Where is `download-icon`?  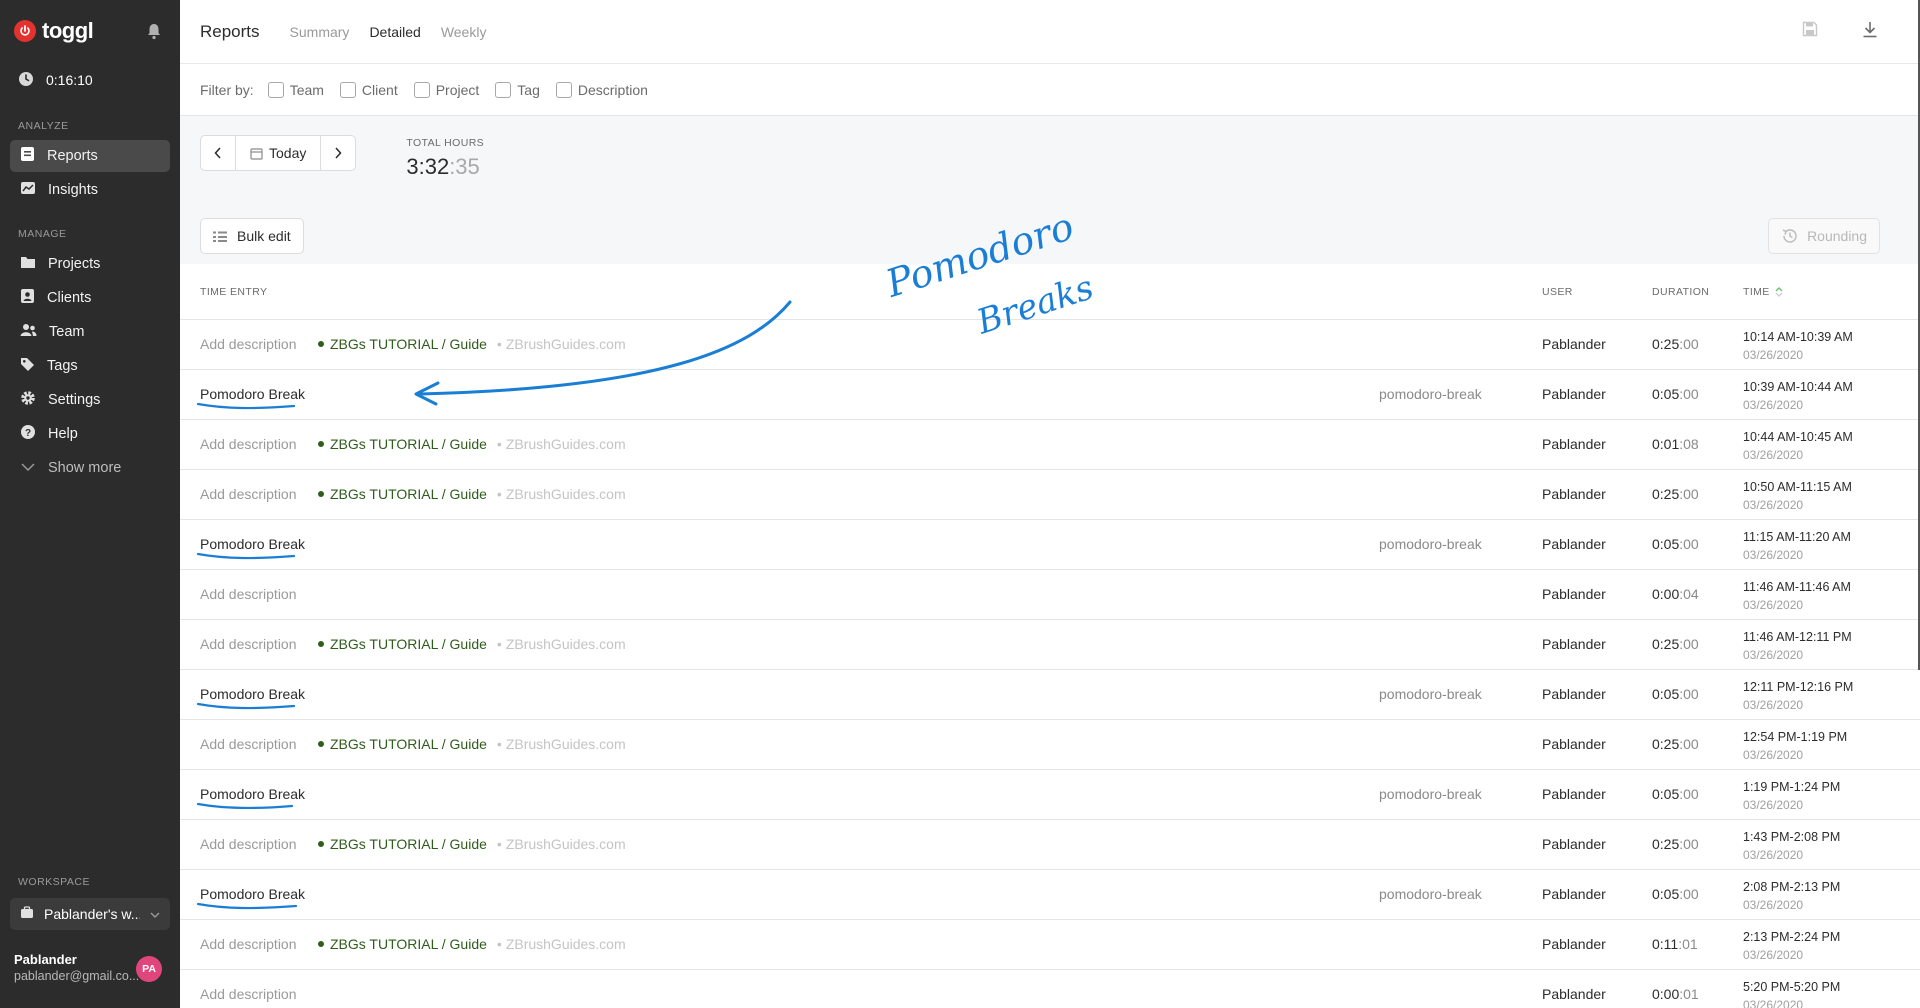 download-icon is located at coordinates (1870, 32).